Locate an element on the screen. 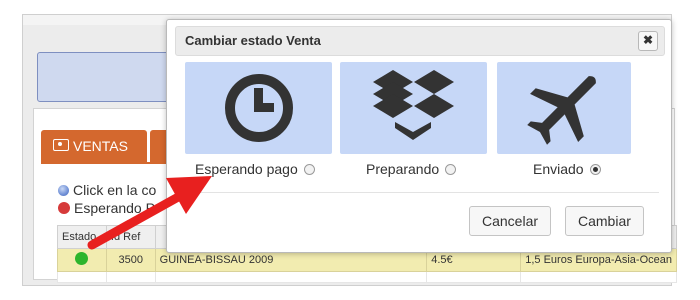 Image resolution: width=700 pixels, height=300 pixels. radio-preparando is located at coordinates (451, 169).